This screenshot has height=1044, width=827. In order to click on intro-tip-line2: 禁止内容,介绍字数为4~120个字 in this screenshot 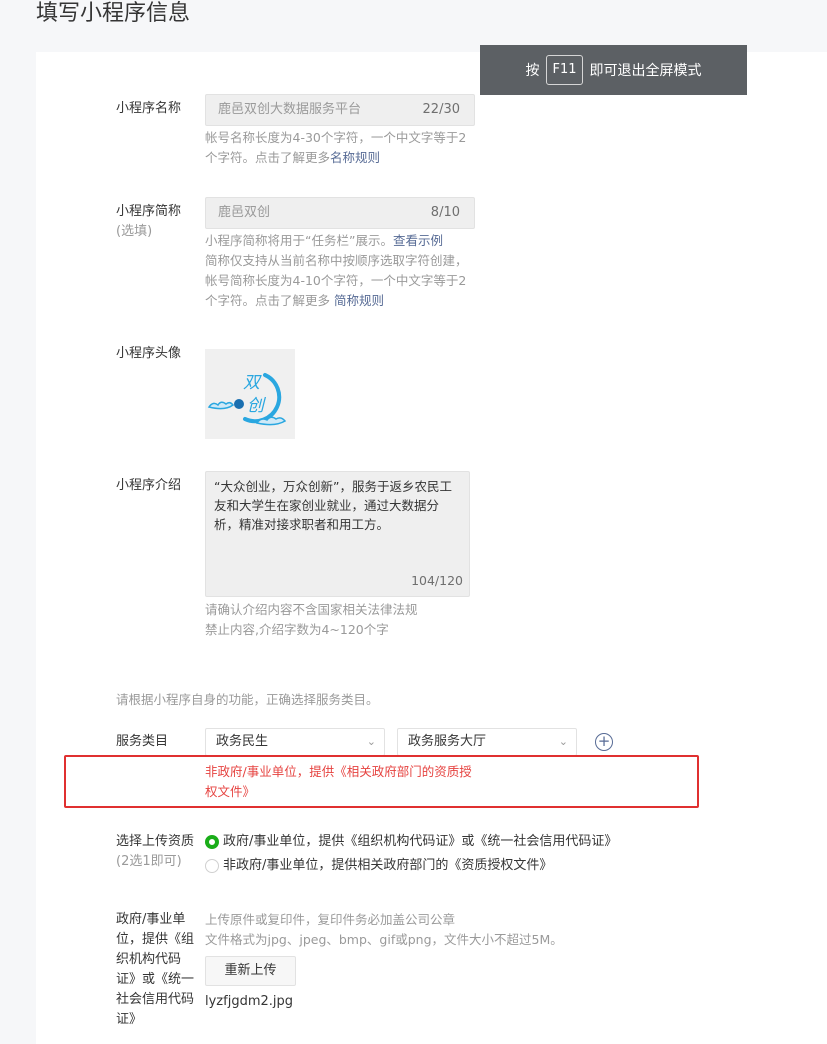, I will do `click(297, 629)`.